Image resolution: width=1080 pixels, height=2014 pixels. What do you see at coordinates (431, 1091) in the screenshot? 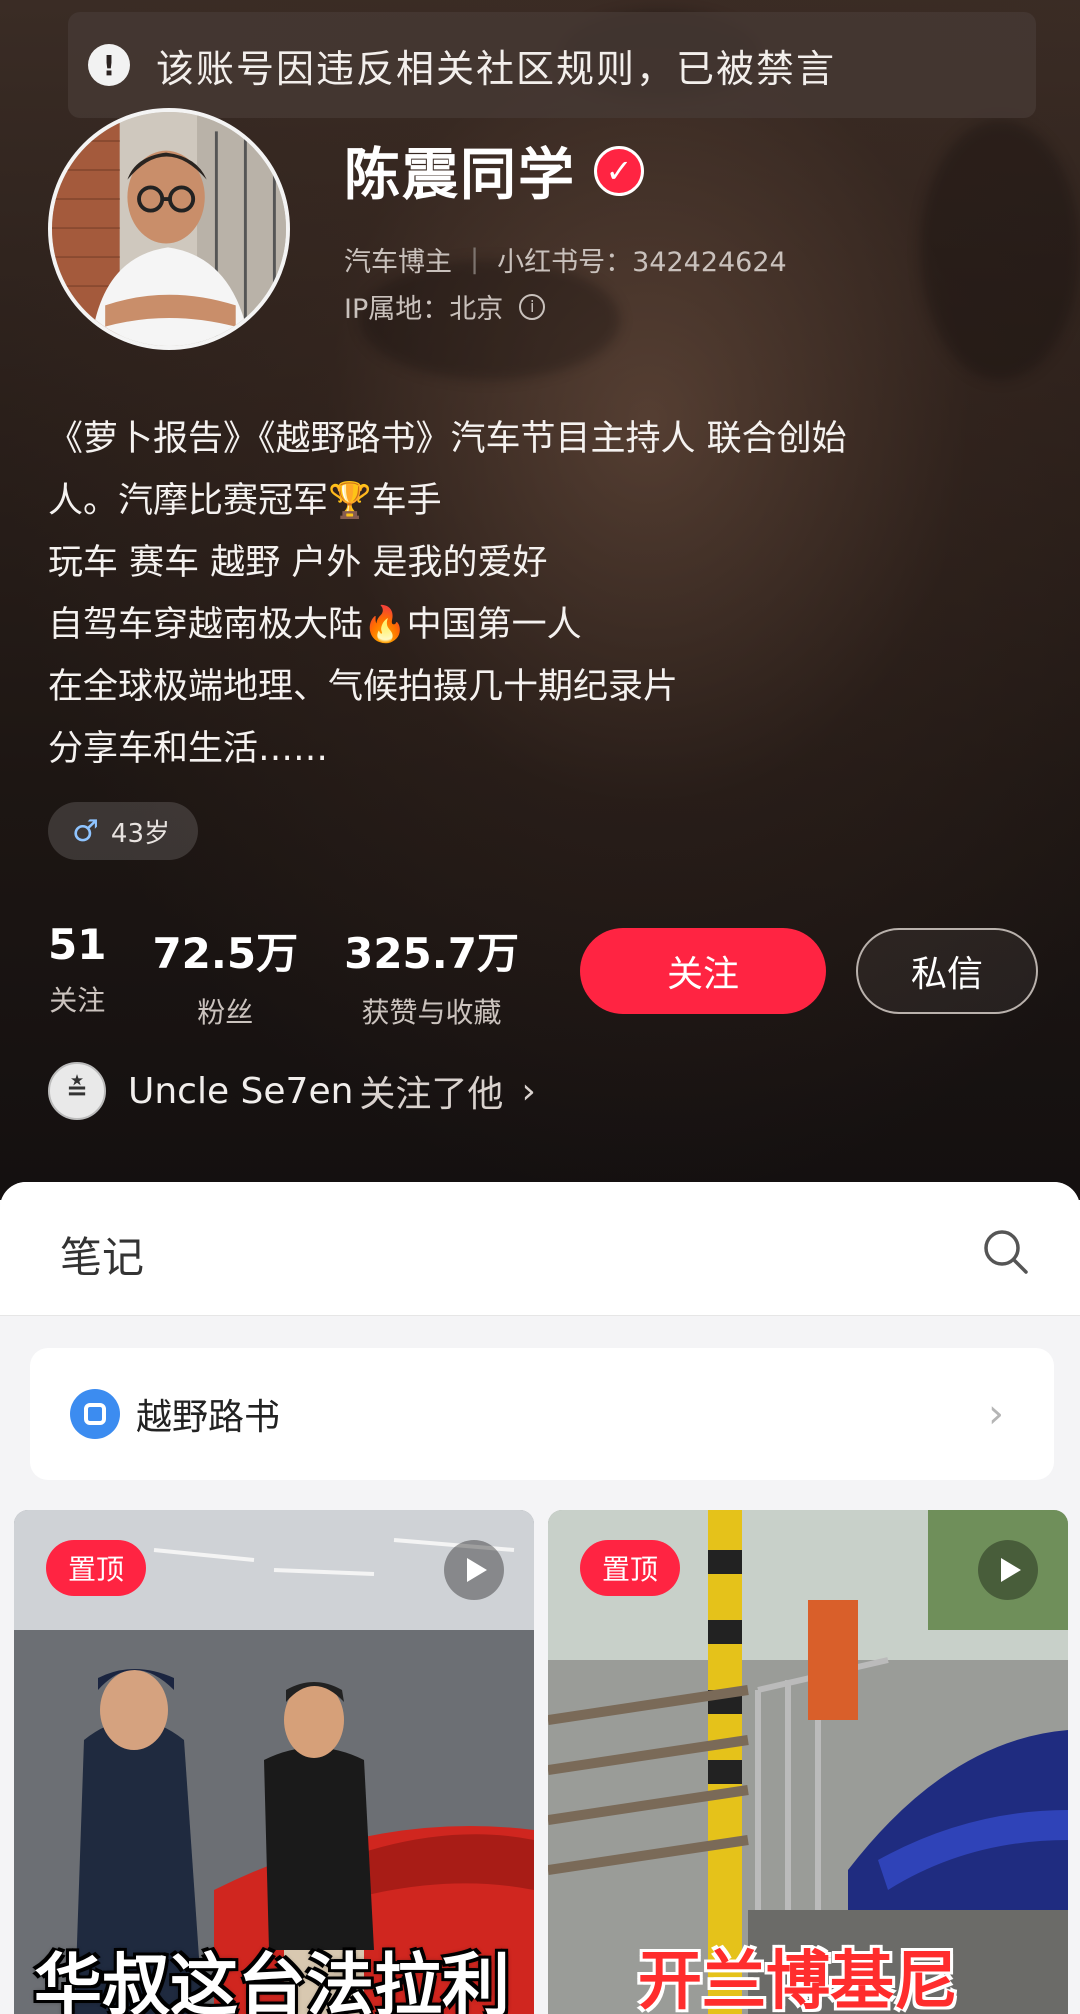
I see `followed-by-text: 关注了他` at bounding box center [431, 1091].